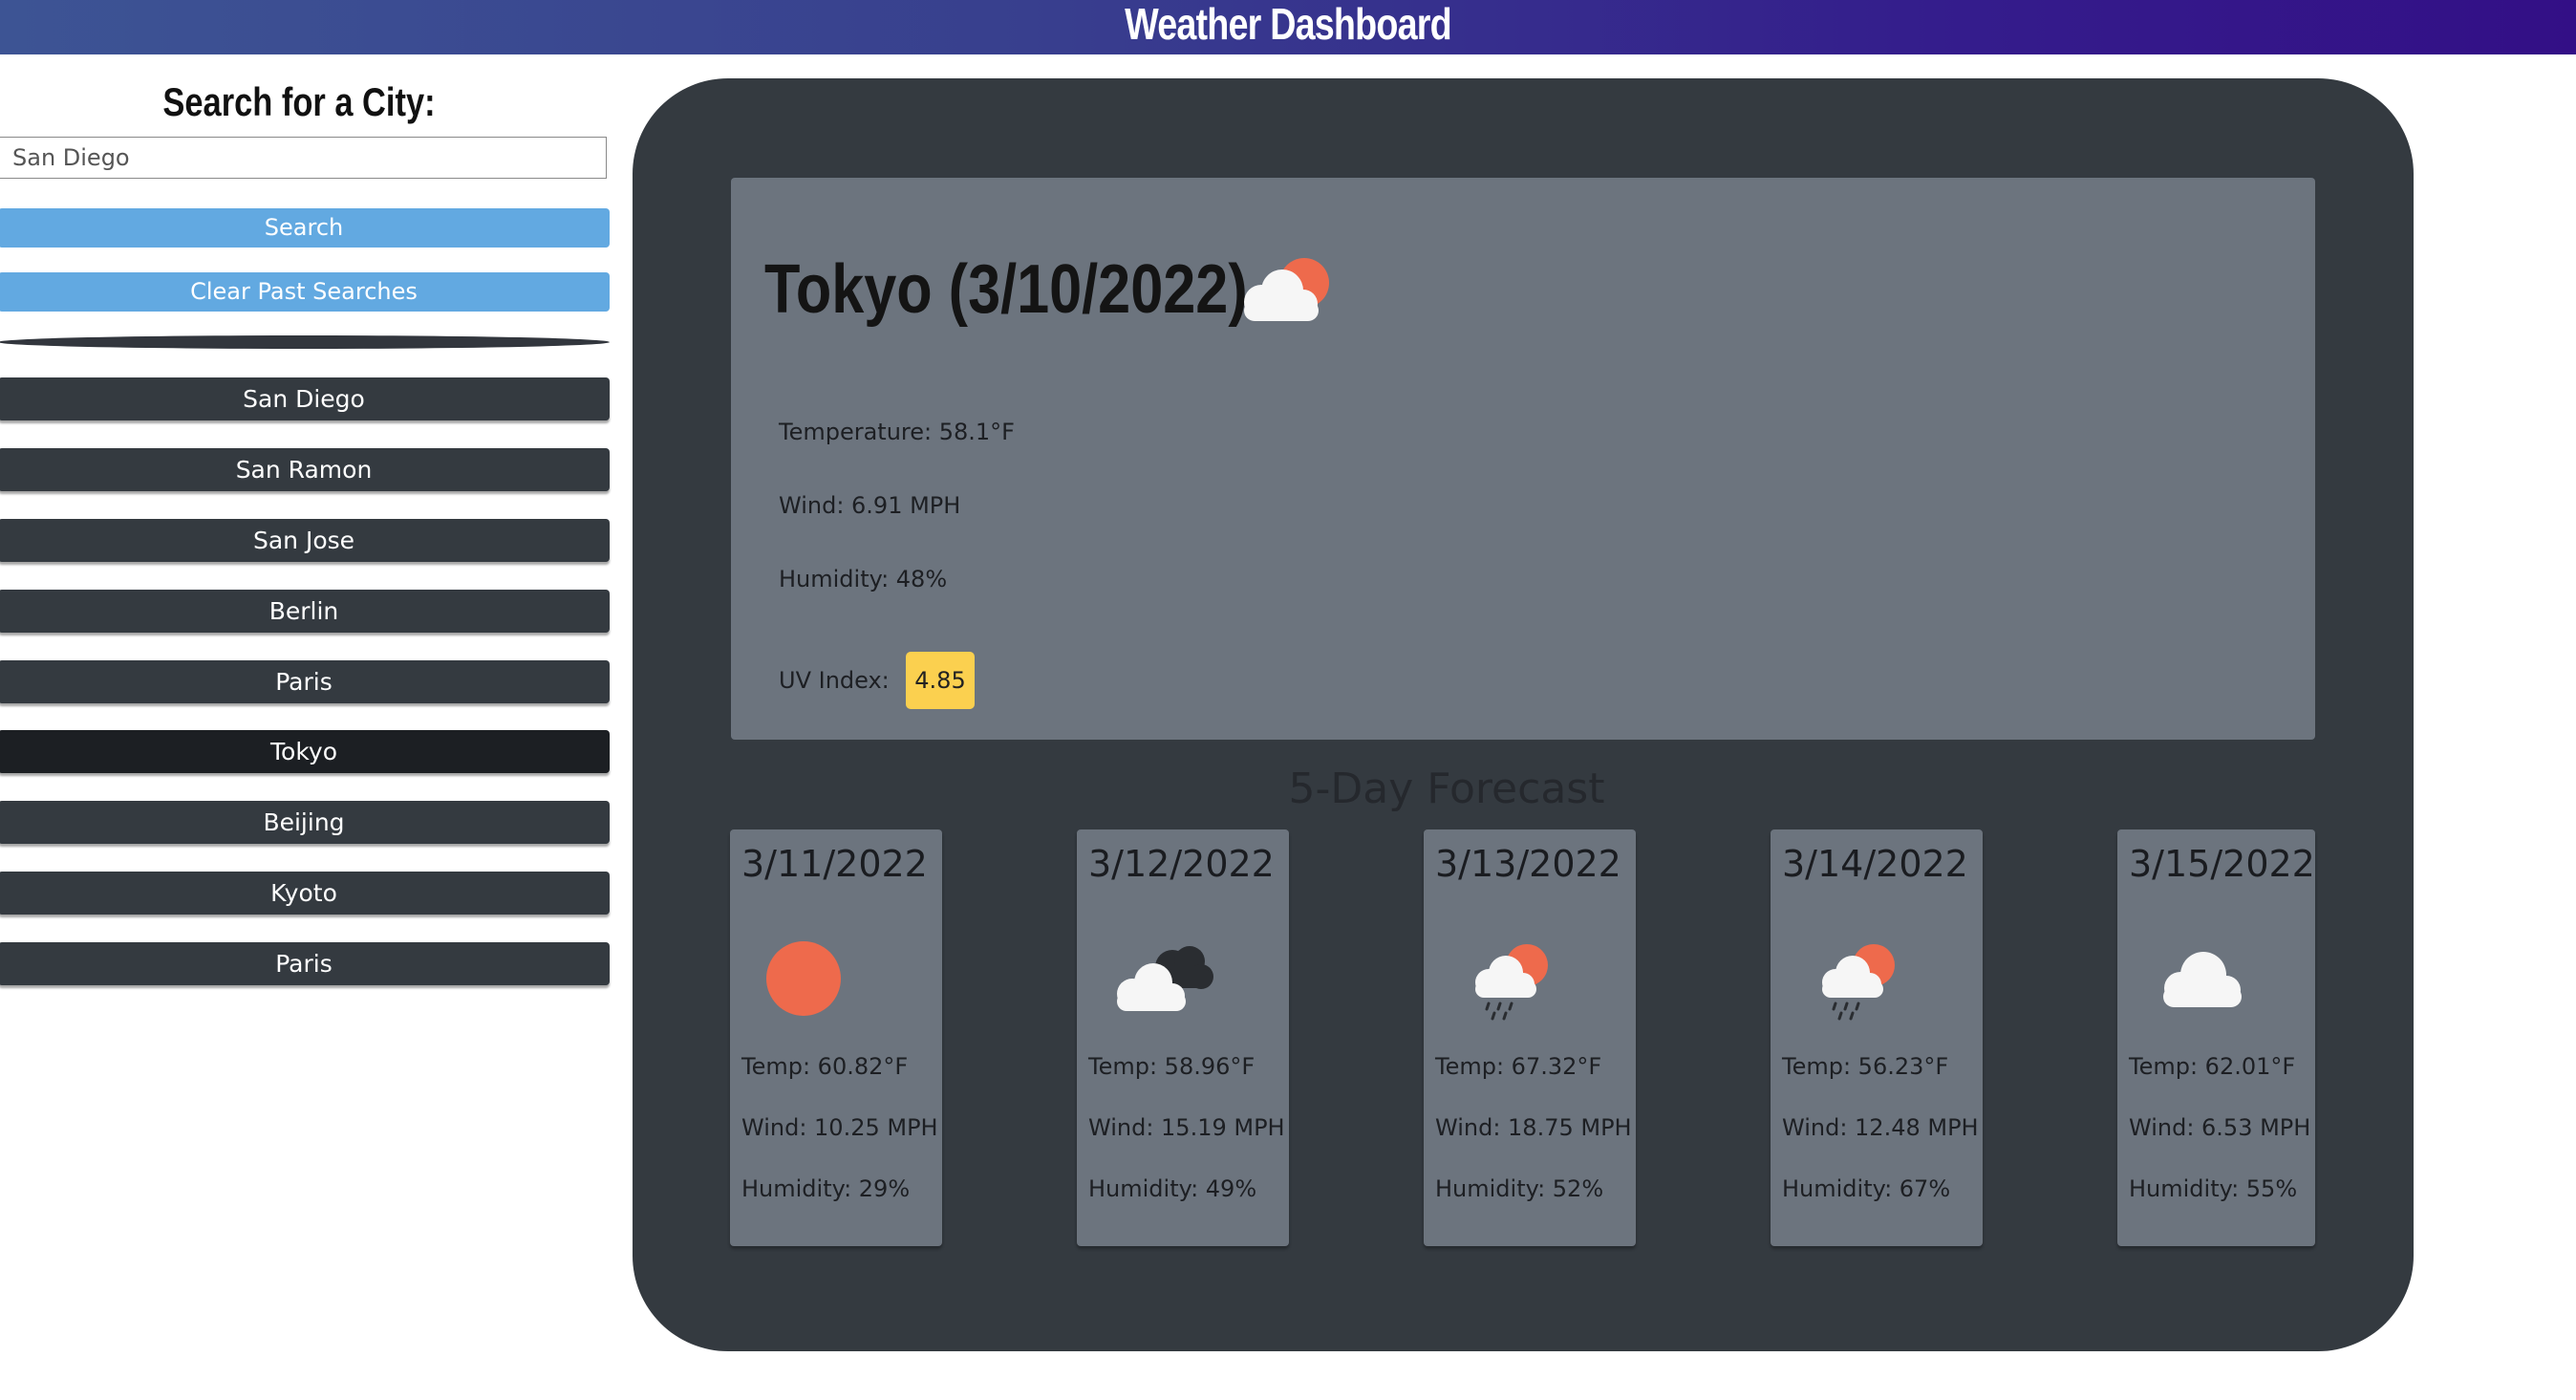 Image resolution: width=2576 pixels, height=1400 pixels. I want to click on search-heading: Search for a City:, so click(299, 101).